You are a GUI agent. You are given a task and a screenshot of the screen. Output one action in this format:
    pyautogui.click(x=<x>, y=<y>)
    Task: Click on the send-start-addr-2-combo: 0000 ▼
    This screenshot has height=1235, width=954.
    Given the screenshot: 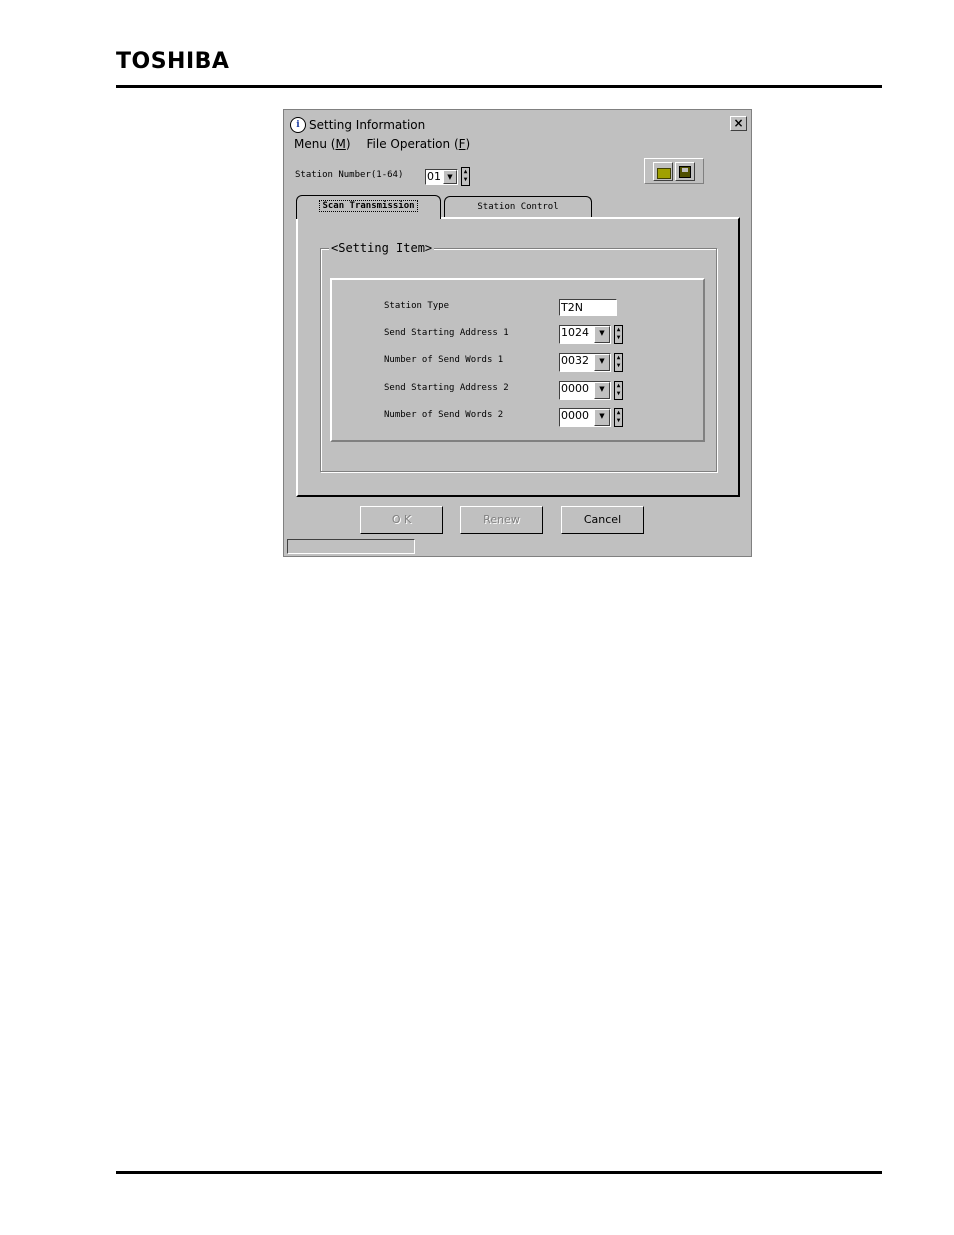 What is the action you would take?
    pyautogui.click(x=585, y=390)
    